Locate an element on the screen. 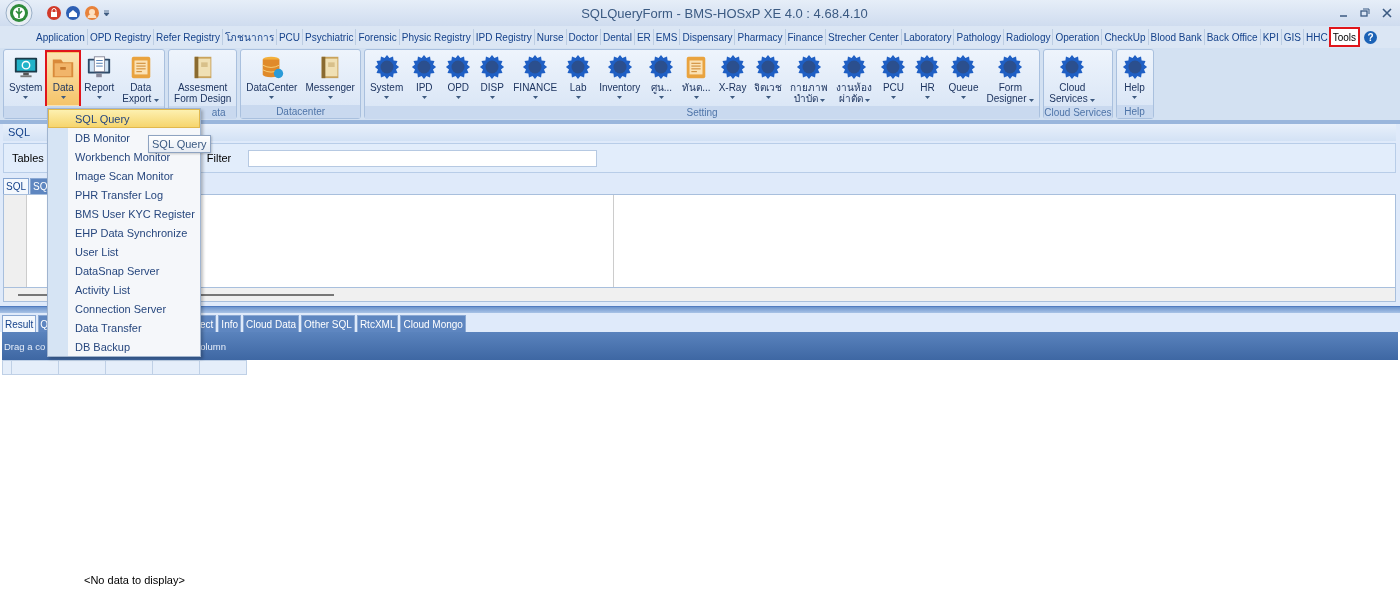  menu-tab: EMS is located at coordinates (667, 37).